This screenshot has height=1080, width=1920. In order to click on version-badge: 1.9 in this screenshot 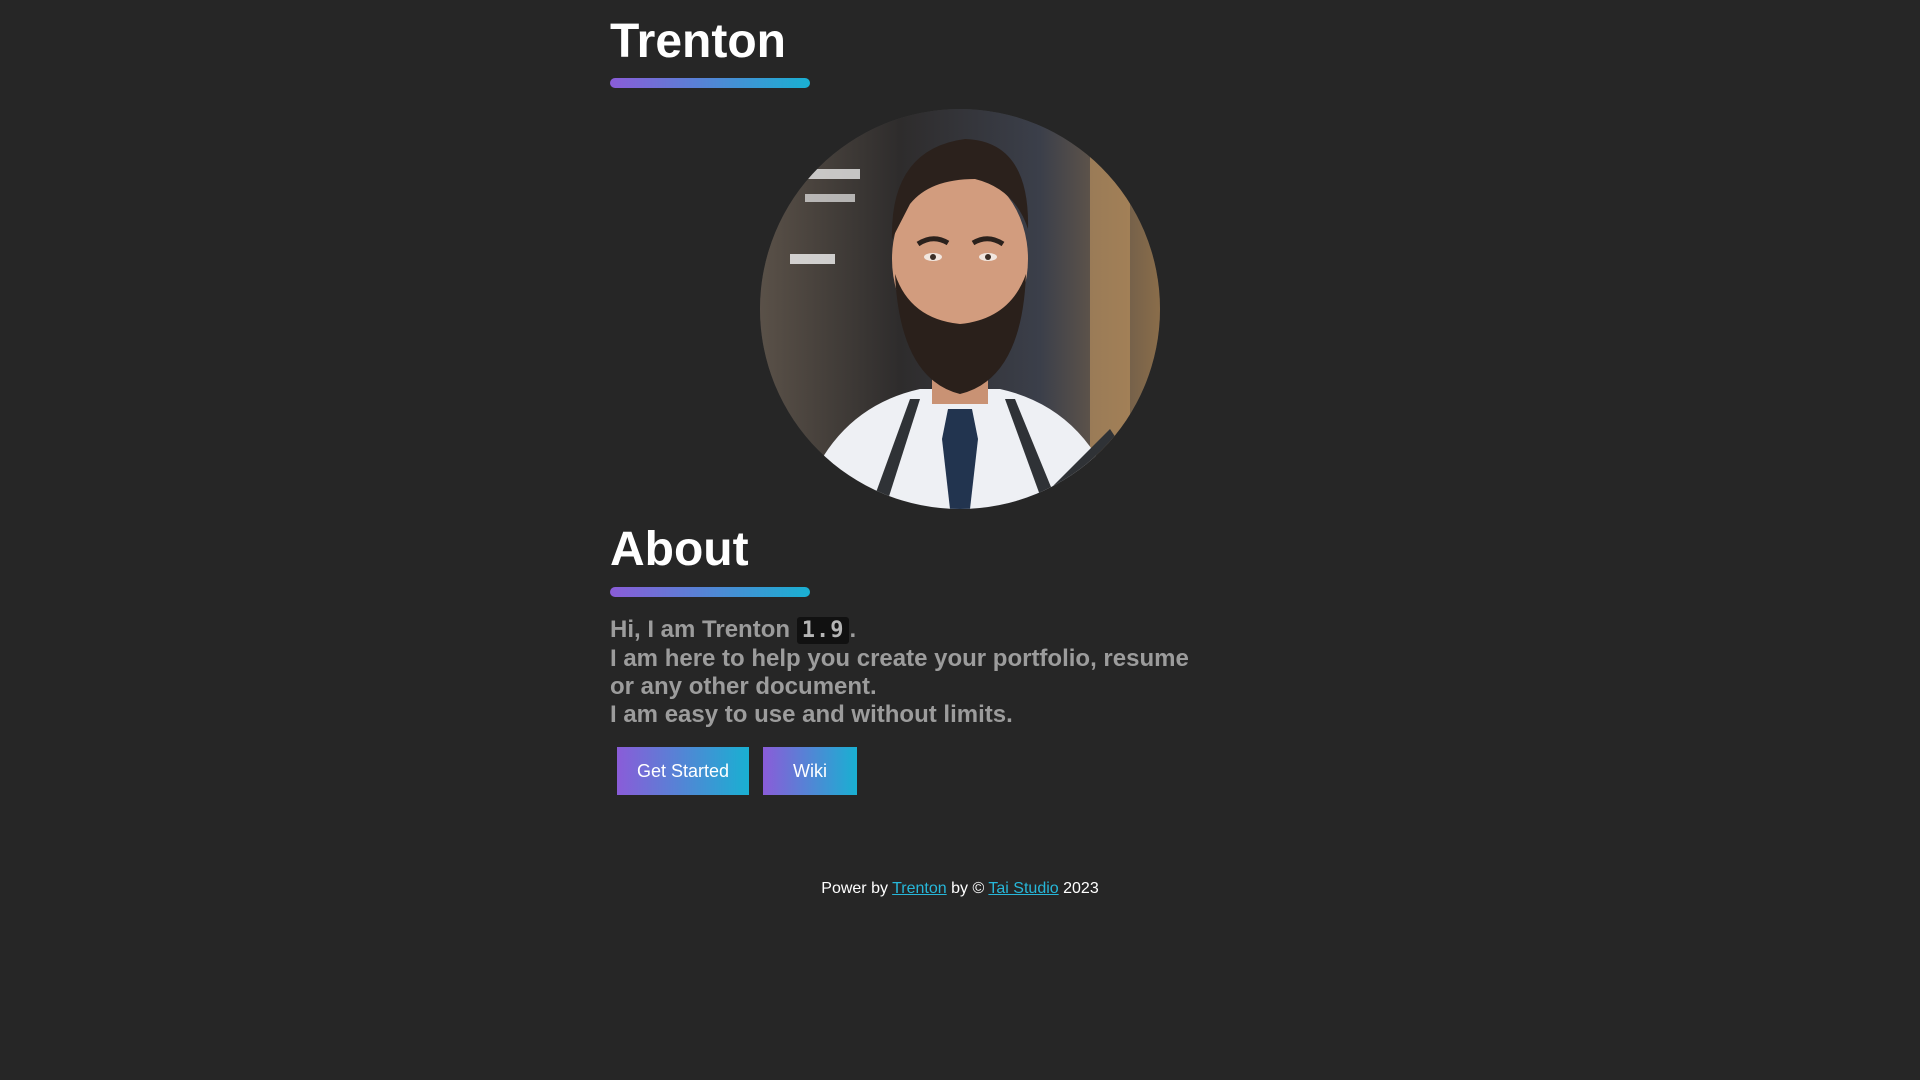, I will do `click(823, 630)`.